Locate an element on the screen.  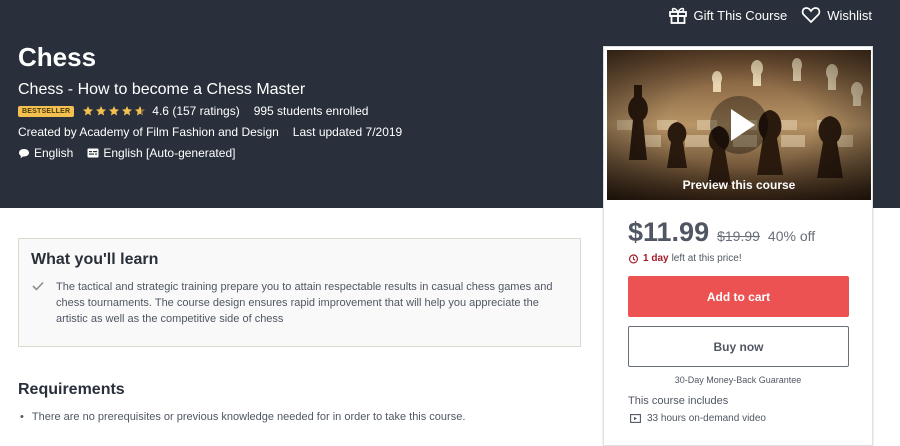
buy-now-button: Buy now is located at coordinates (738, 346).